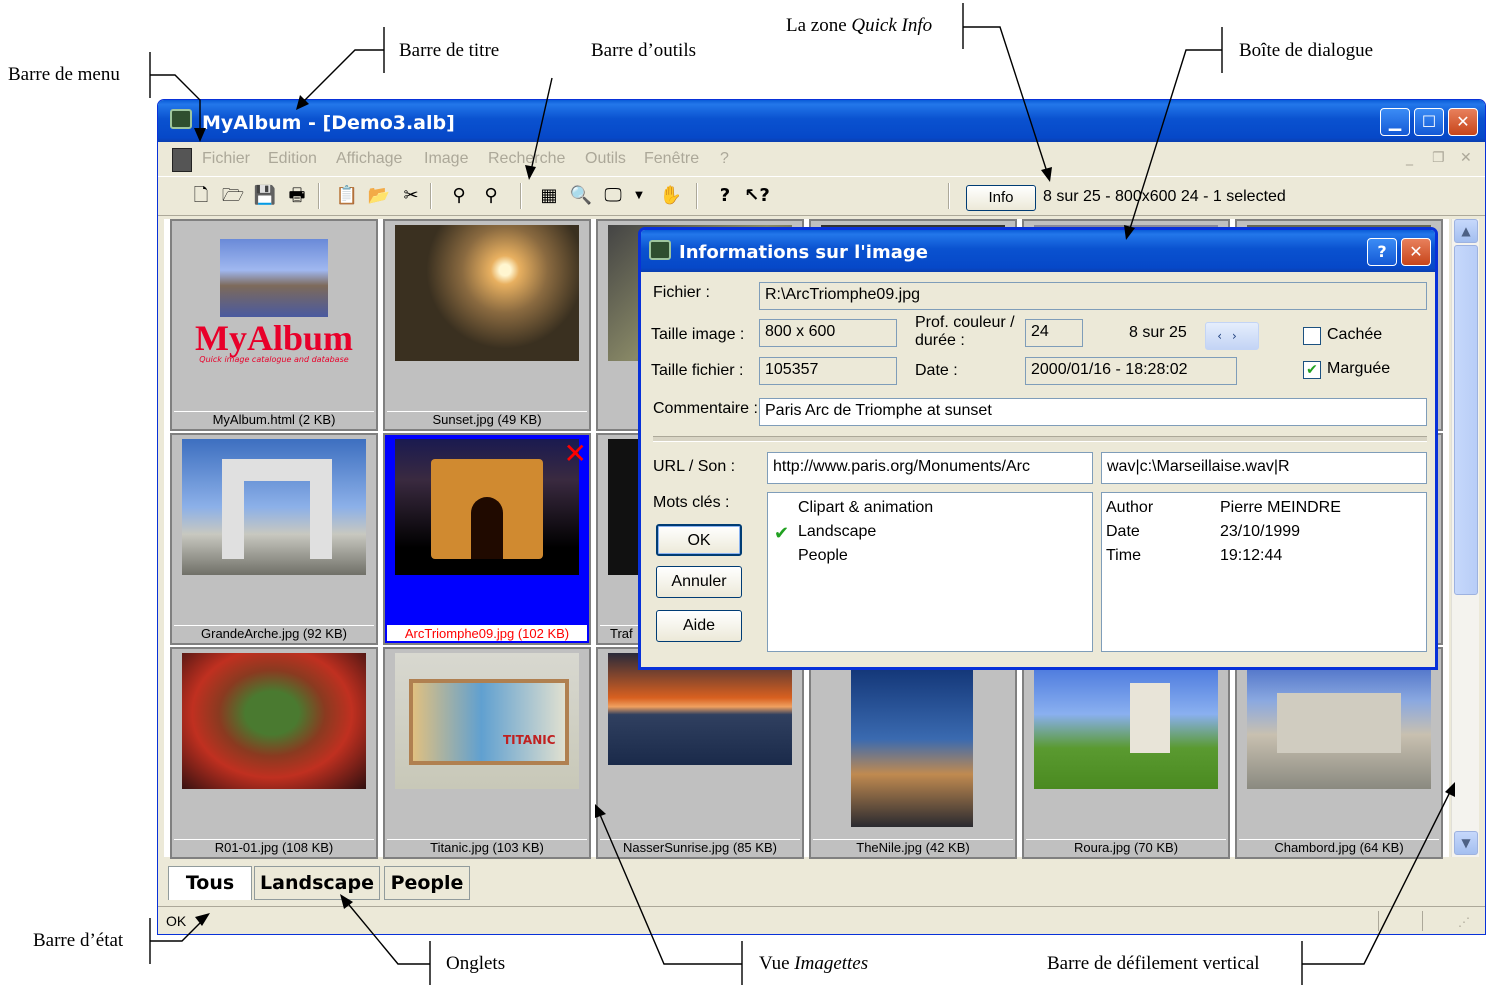 The image size is (1493, 985). Describe the element at coordinates (446, 159) in the screenshot. I see `menu-image: Image` at that location.